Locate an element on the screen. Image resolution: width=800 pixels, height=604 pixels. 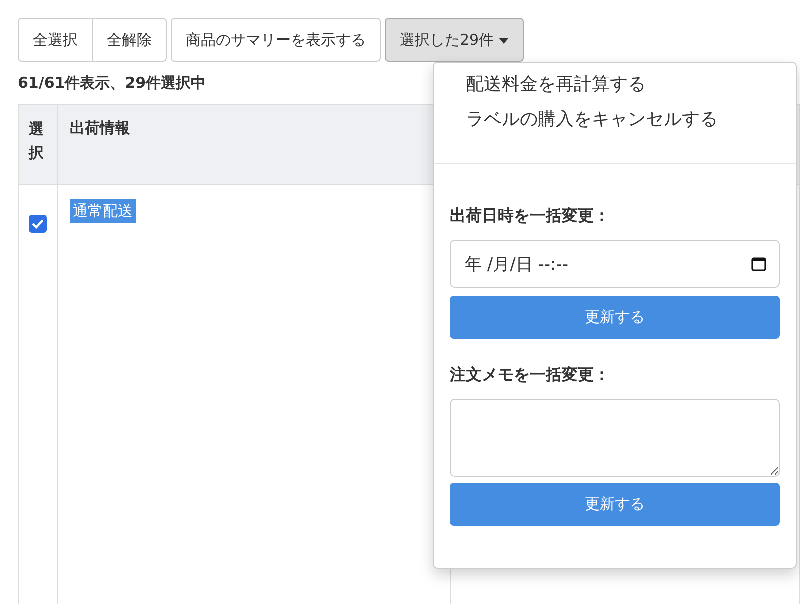
datetime-field: 年 /月/日 --:-- is located at coordinates (615, 264).